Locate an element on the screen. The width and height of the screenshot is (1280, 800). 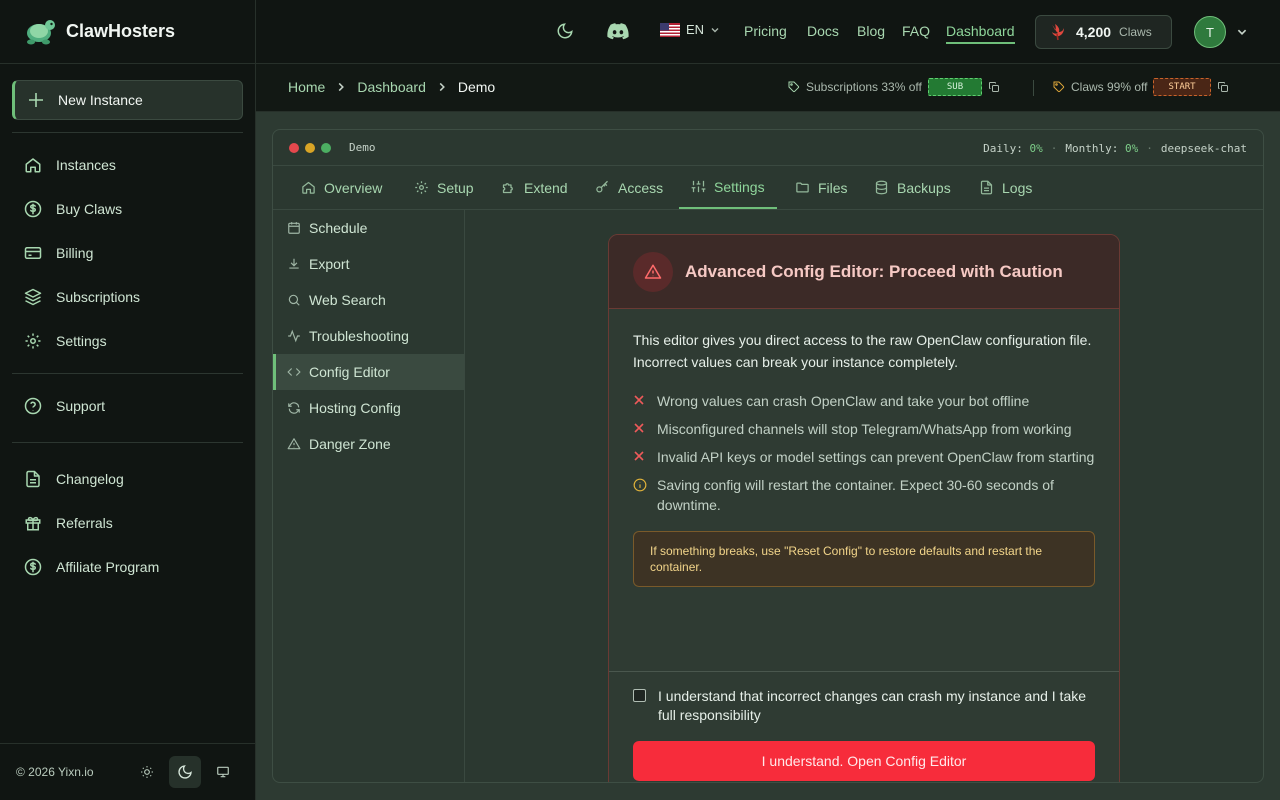
tab-extend: Extend is located at coordinates (534, 187).